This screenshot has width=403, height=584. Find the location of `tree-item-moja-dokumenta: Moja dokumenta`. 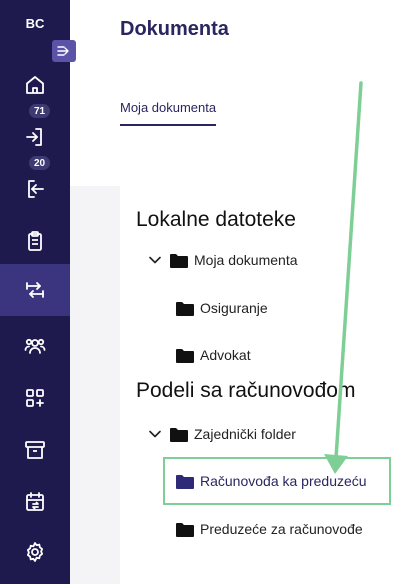

tree-item-moja-dokumenta: Moja dokumenta is located at coordinates (222, 260).